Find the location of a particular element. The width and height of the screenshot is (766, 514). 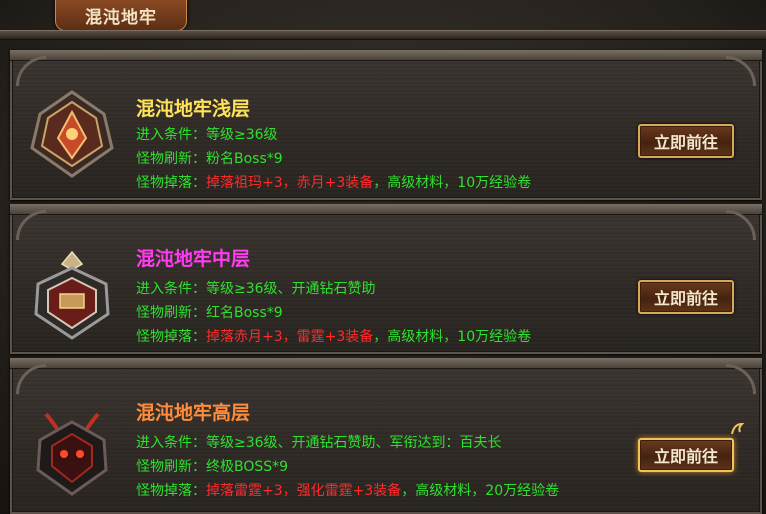

req-value: 等级≥36级、开通钻石赞助、军衔达到：百夫长 is located at coordinates (354, 443).